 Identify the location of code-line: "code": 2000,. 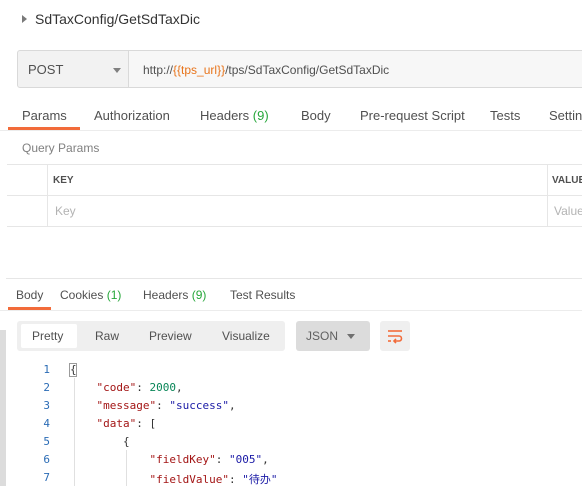
(126, 387).